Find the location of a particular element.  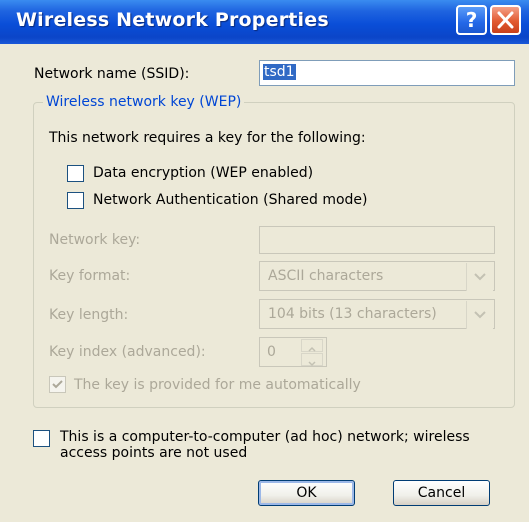

key-length-dropdown-button is located at coordinates (479, 315).